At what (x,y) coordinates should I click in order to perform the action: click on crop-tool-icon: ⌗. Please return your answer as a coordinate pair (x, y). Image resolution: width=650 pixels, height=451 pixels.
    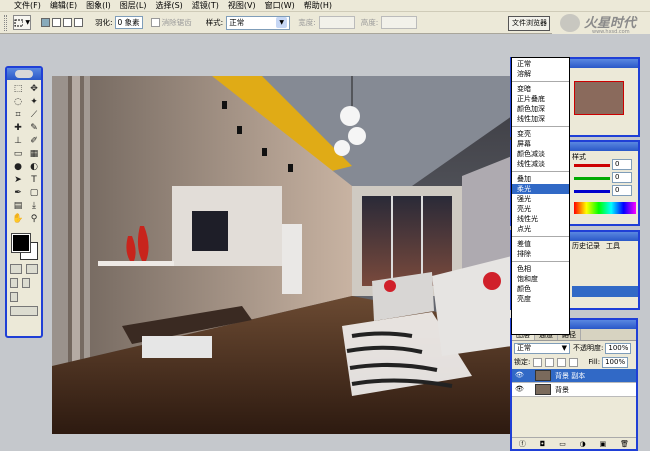
    Looking at the image, I should click on (18, 115).